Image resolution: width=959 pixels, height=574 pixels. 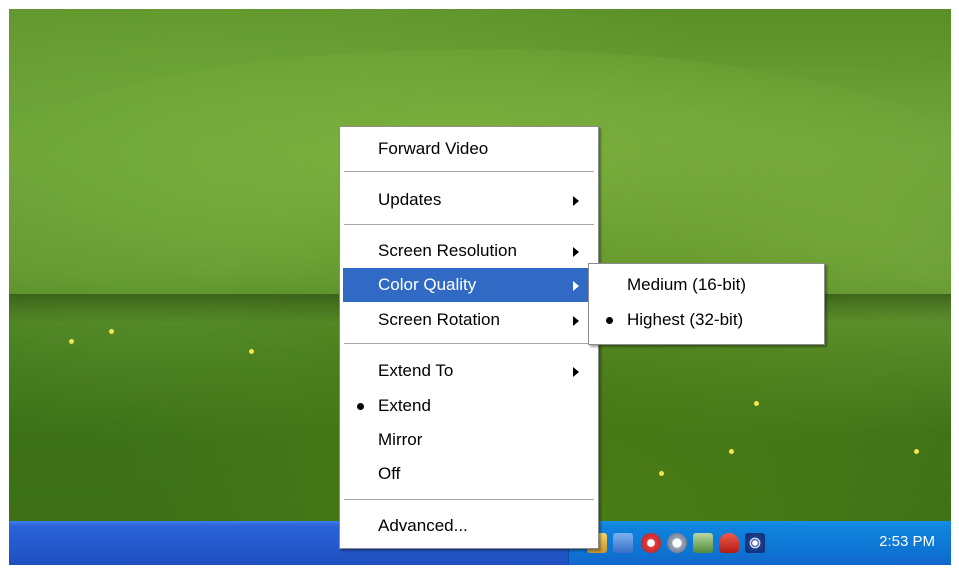 I want to click on menu-item-label: Screen Rotation, so click(x=439, y=319).